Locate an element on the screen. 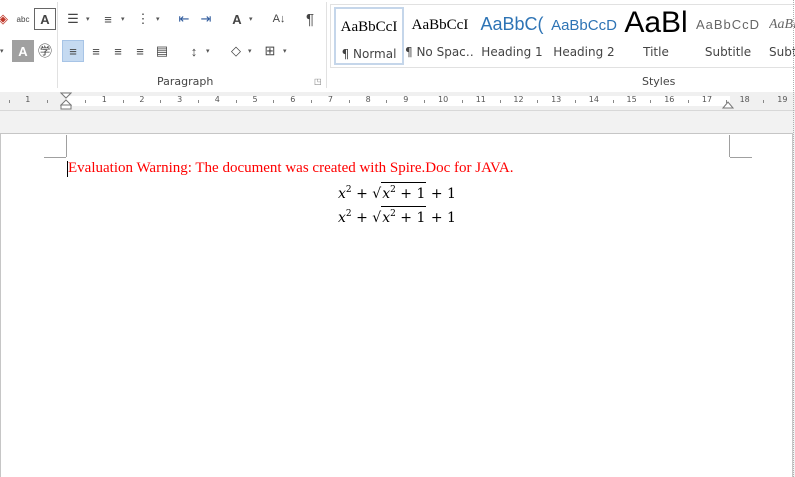 The width and height of the screenshot is (795, 477). ruler-number: 9 is located at coordinates (406, 99).